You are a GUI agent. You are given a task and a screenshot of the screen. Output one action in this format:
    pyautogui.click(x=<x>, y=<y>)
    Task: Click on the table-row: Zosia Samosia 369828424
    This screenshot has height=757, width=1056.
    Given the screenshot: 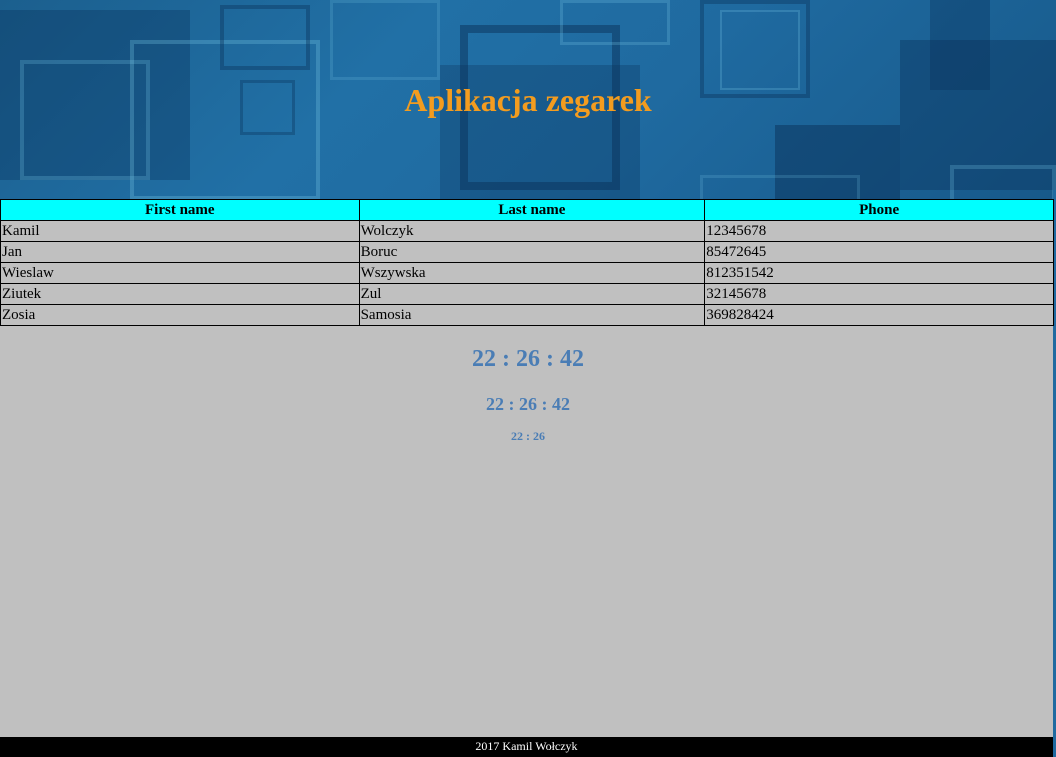 What is the action you would take?
    pyautogui.click(x=527, y=315)
    